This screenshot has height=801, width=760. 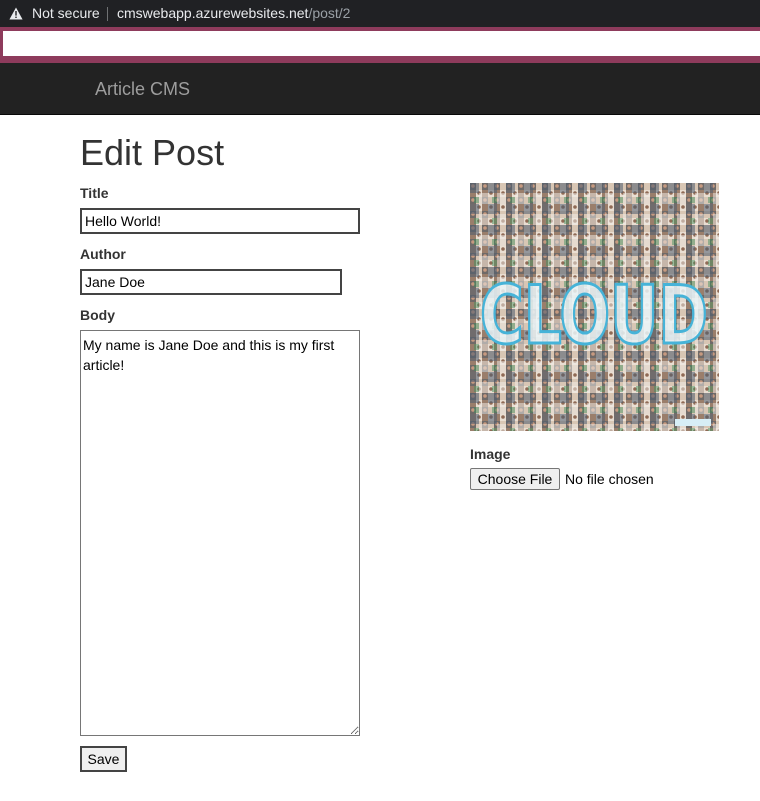 What do you see at coordinates (152, 152) in the screenshot?
I see `page-title: Edit Post` at bounding box center [152, 152].